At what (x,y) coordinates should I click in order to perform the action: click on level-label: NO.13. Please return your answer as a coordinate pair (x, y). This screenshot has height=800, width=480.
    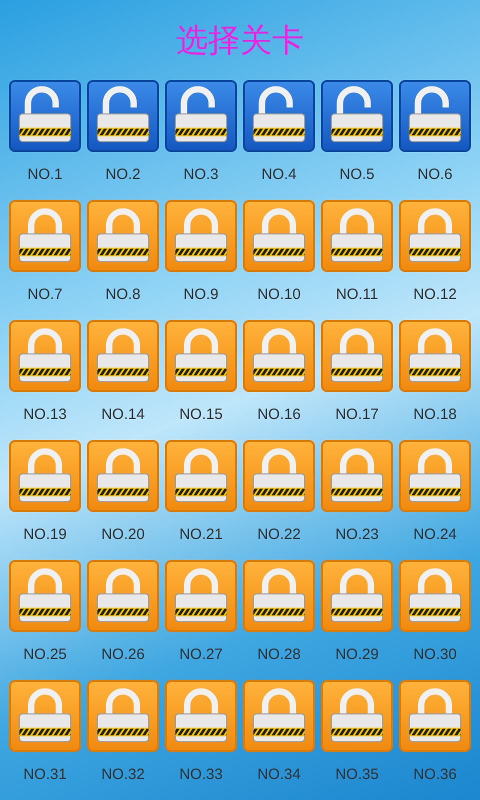
    Looking at the image, I should click on (45, 415).